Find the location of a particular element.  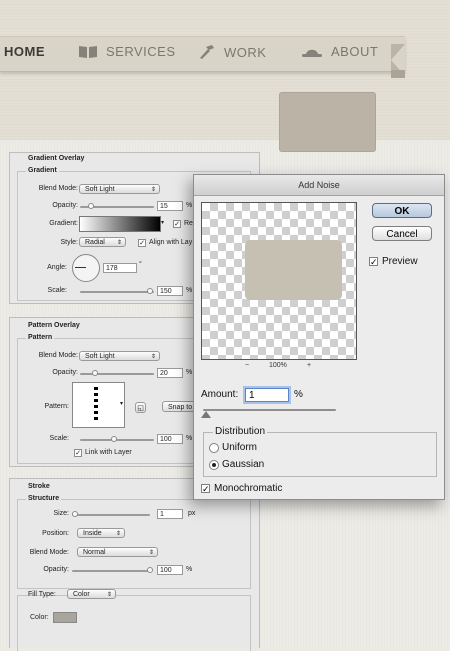

style-label: Style: is located at coordinates (69, 242).